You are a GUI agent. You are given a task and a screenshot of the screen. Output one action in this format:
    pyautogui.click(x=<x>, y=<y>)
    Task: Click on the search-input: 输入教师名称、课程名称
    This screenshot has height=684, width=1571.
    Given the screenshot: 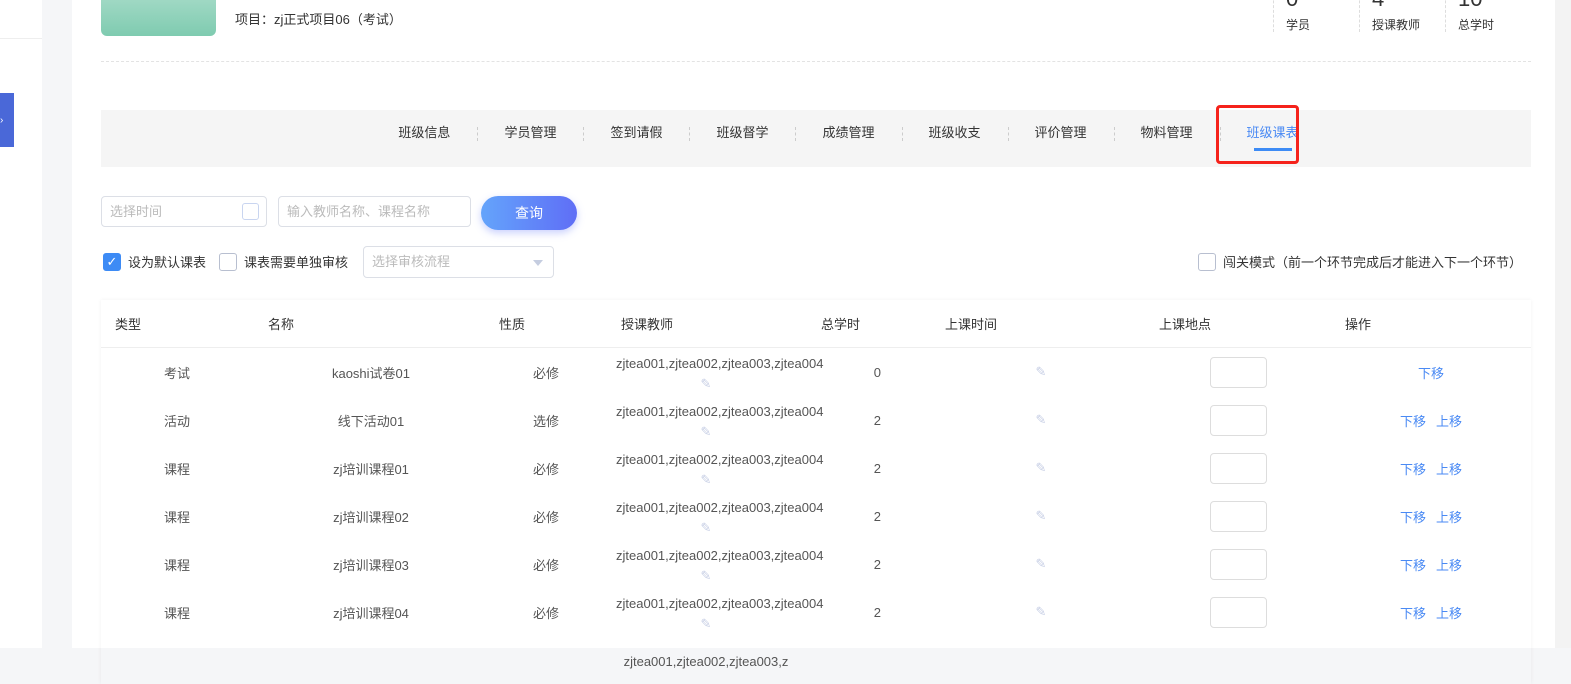 What is the action you would take?
    pyautogui.click(x=374, y=211)
    